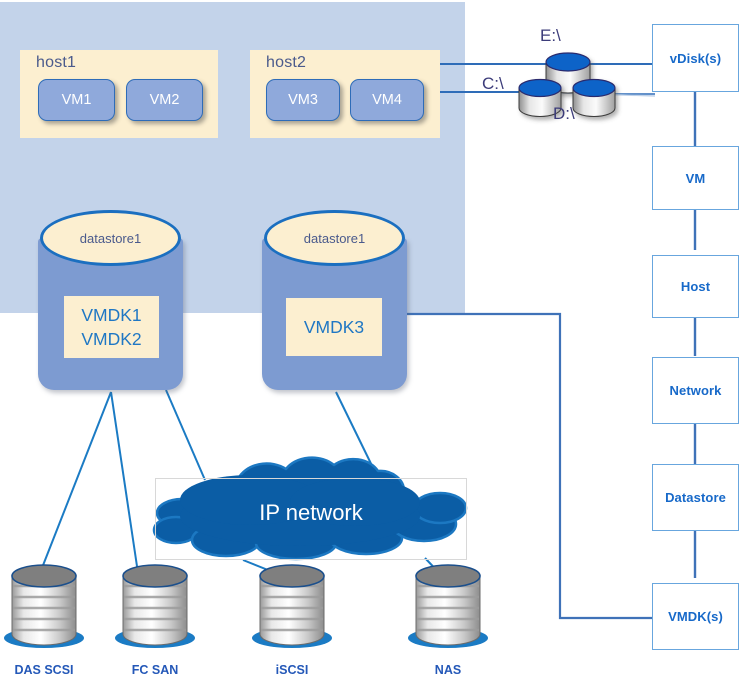 The height and width of the screenshot is (693, 741). Describe the element at coordinates (119, 94) in the screenshot. I see `host-container-host1: host1 VM1 VM2` at that location.